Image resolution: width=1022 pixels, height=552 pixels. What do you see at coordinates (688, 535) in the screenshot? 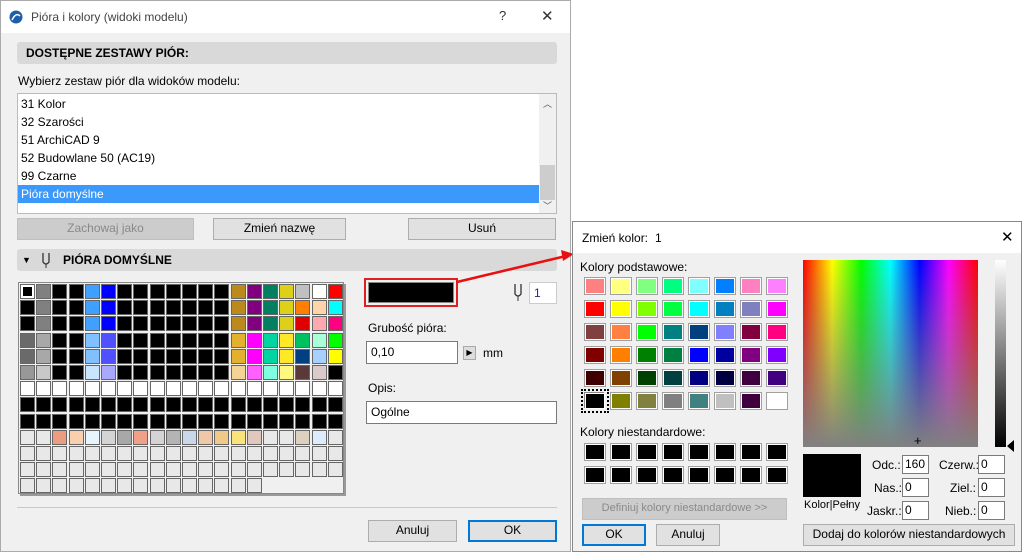
I see `color-cancel-button: Anuluj` at bounding box center [688, 535].